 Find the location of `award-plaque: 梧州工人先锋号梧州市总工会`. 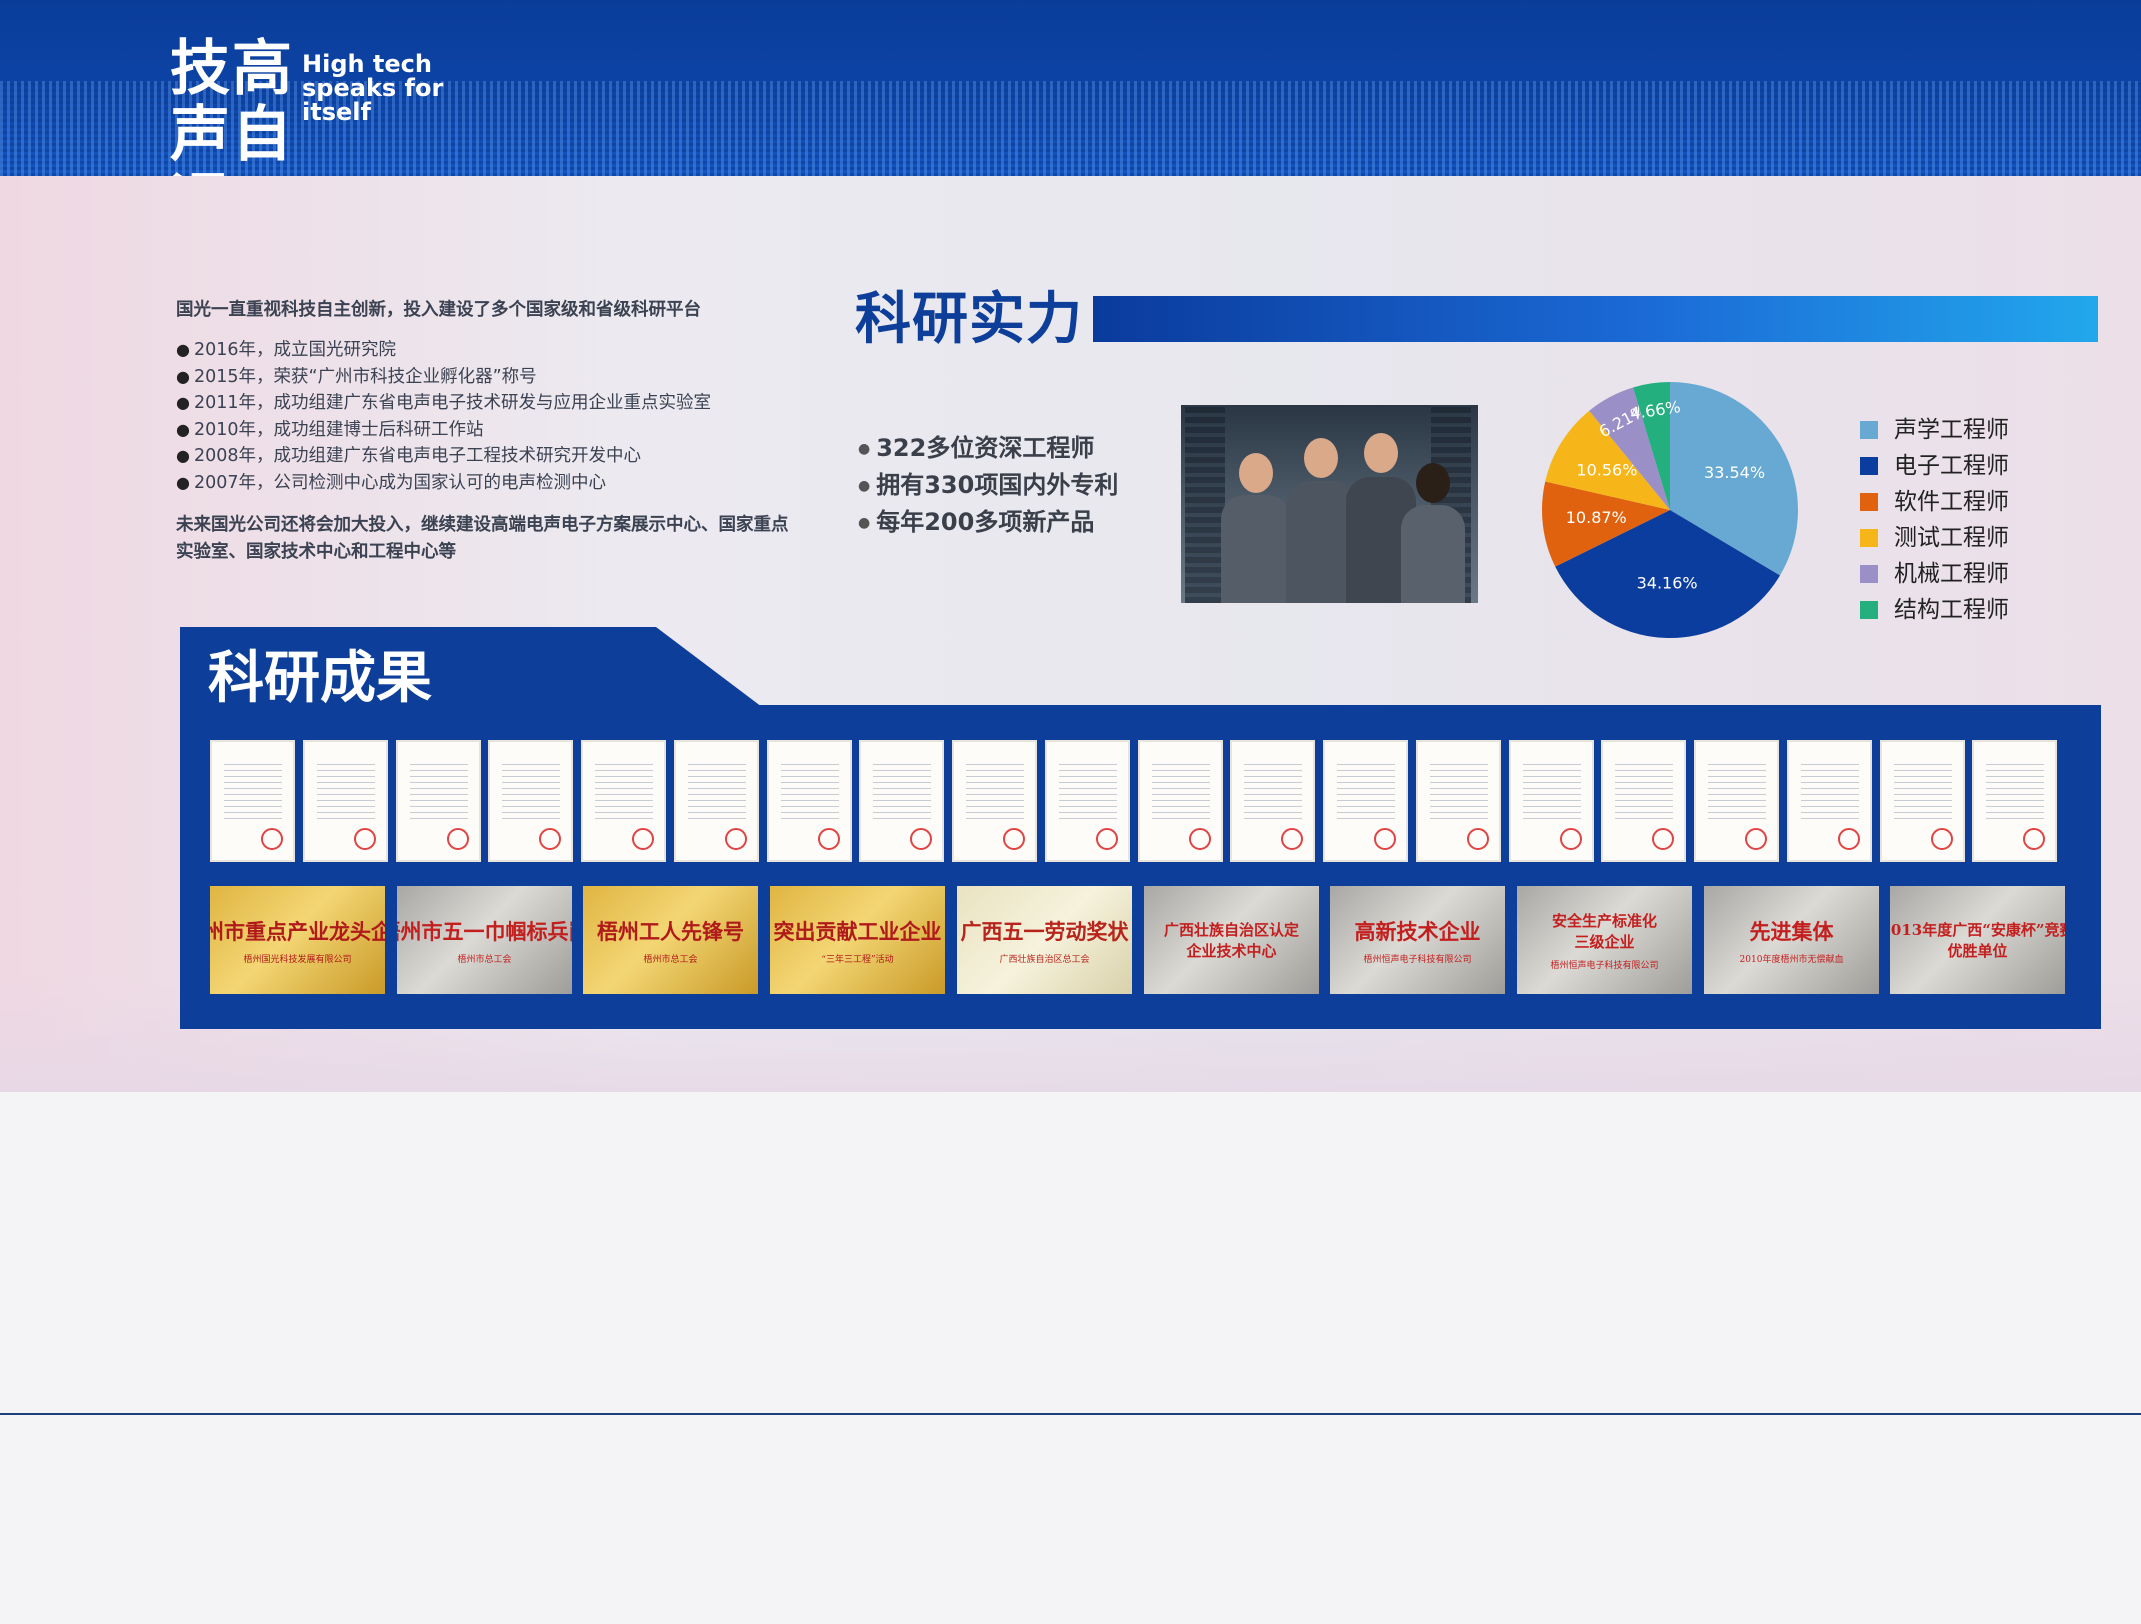

award-plaque: 梧州工人先锋号梧州市总工会 is located at coordinates (670, 940).